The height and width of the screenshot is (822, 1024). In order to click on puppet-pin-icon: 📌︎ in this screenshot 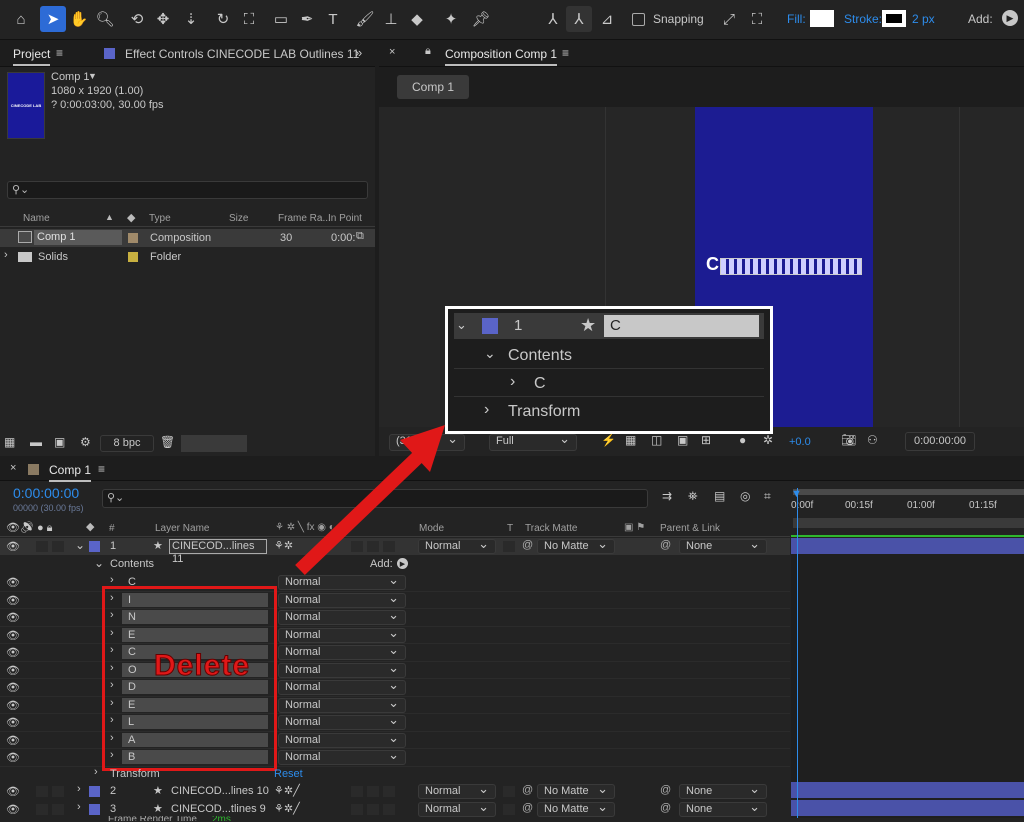, I will do `click(481, 19)`.